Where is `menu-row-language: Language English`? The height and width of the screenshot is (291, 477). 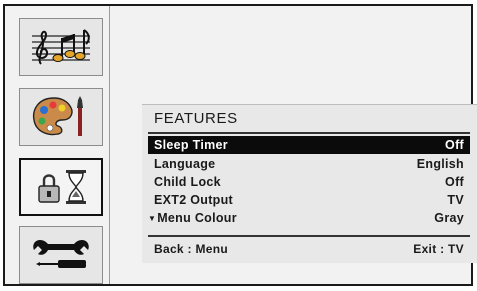
menu-row-language: Language English is located at coordinates (309, 164).